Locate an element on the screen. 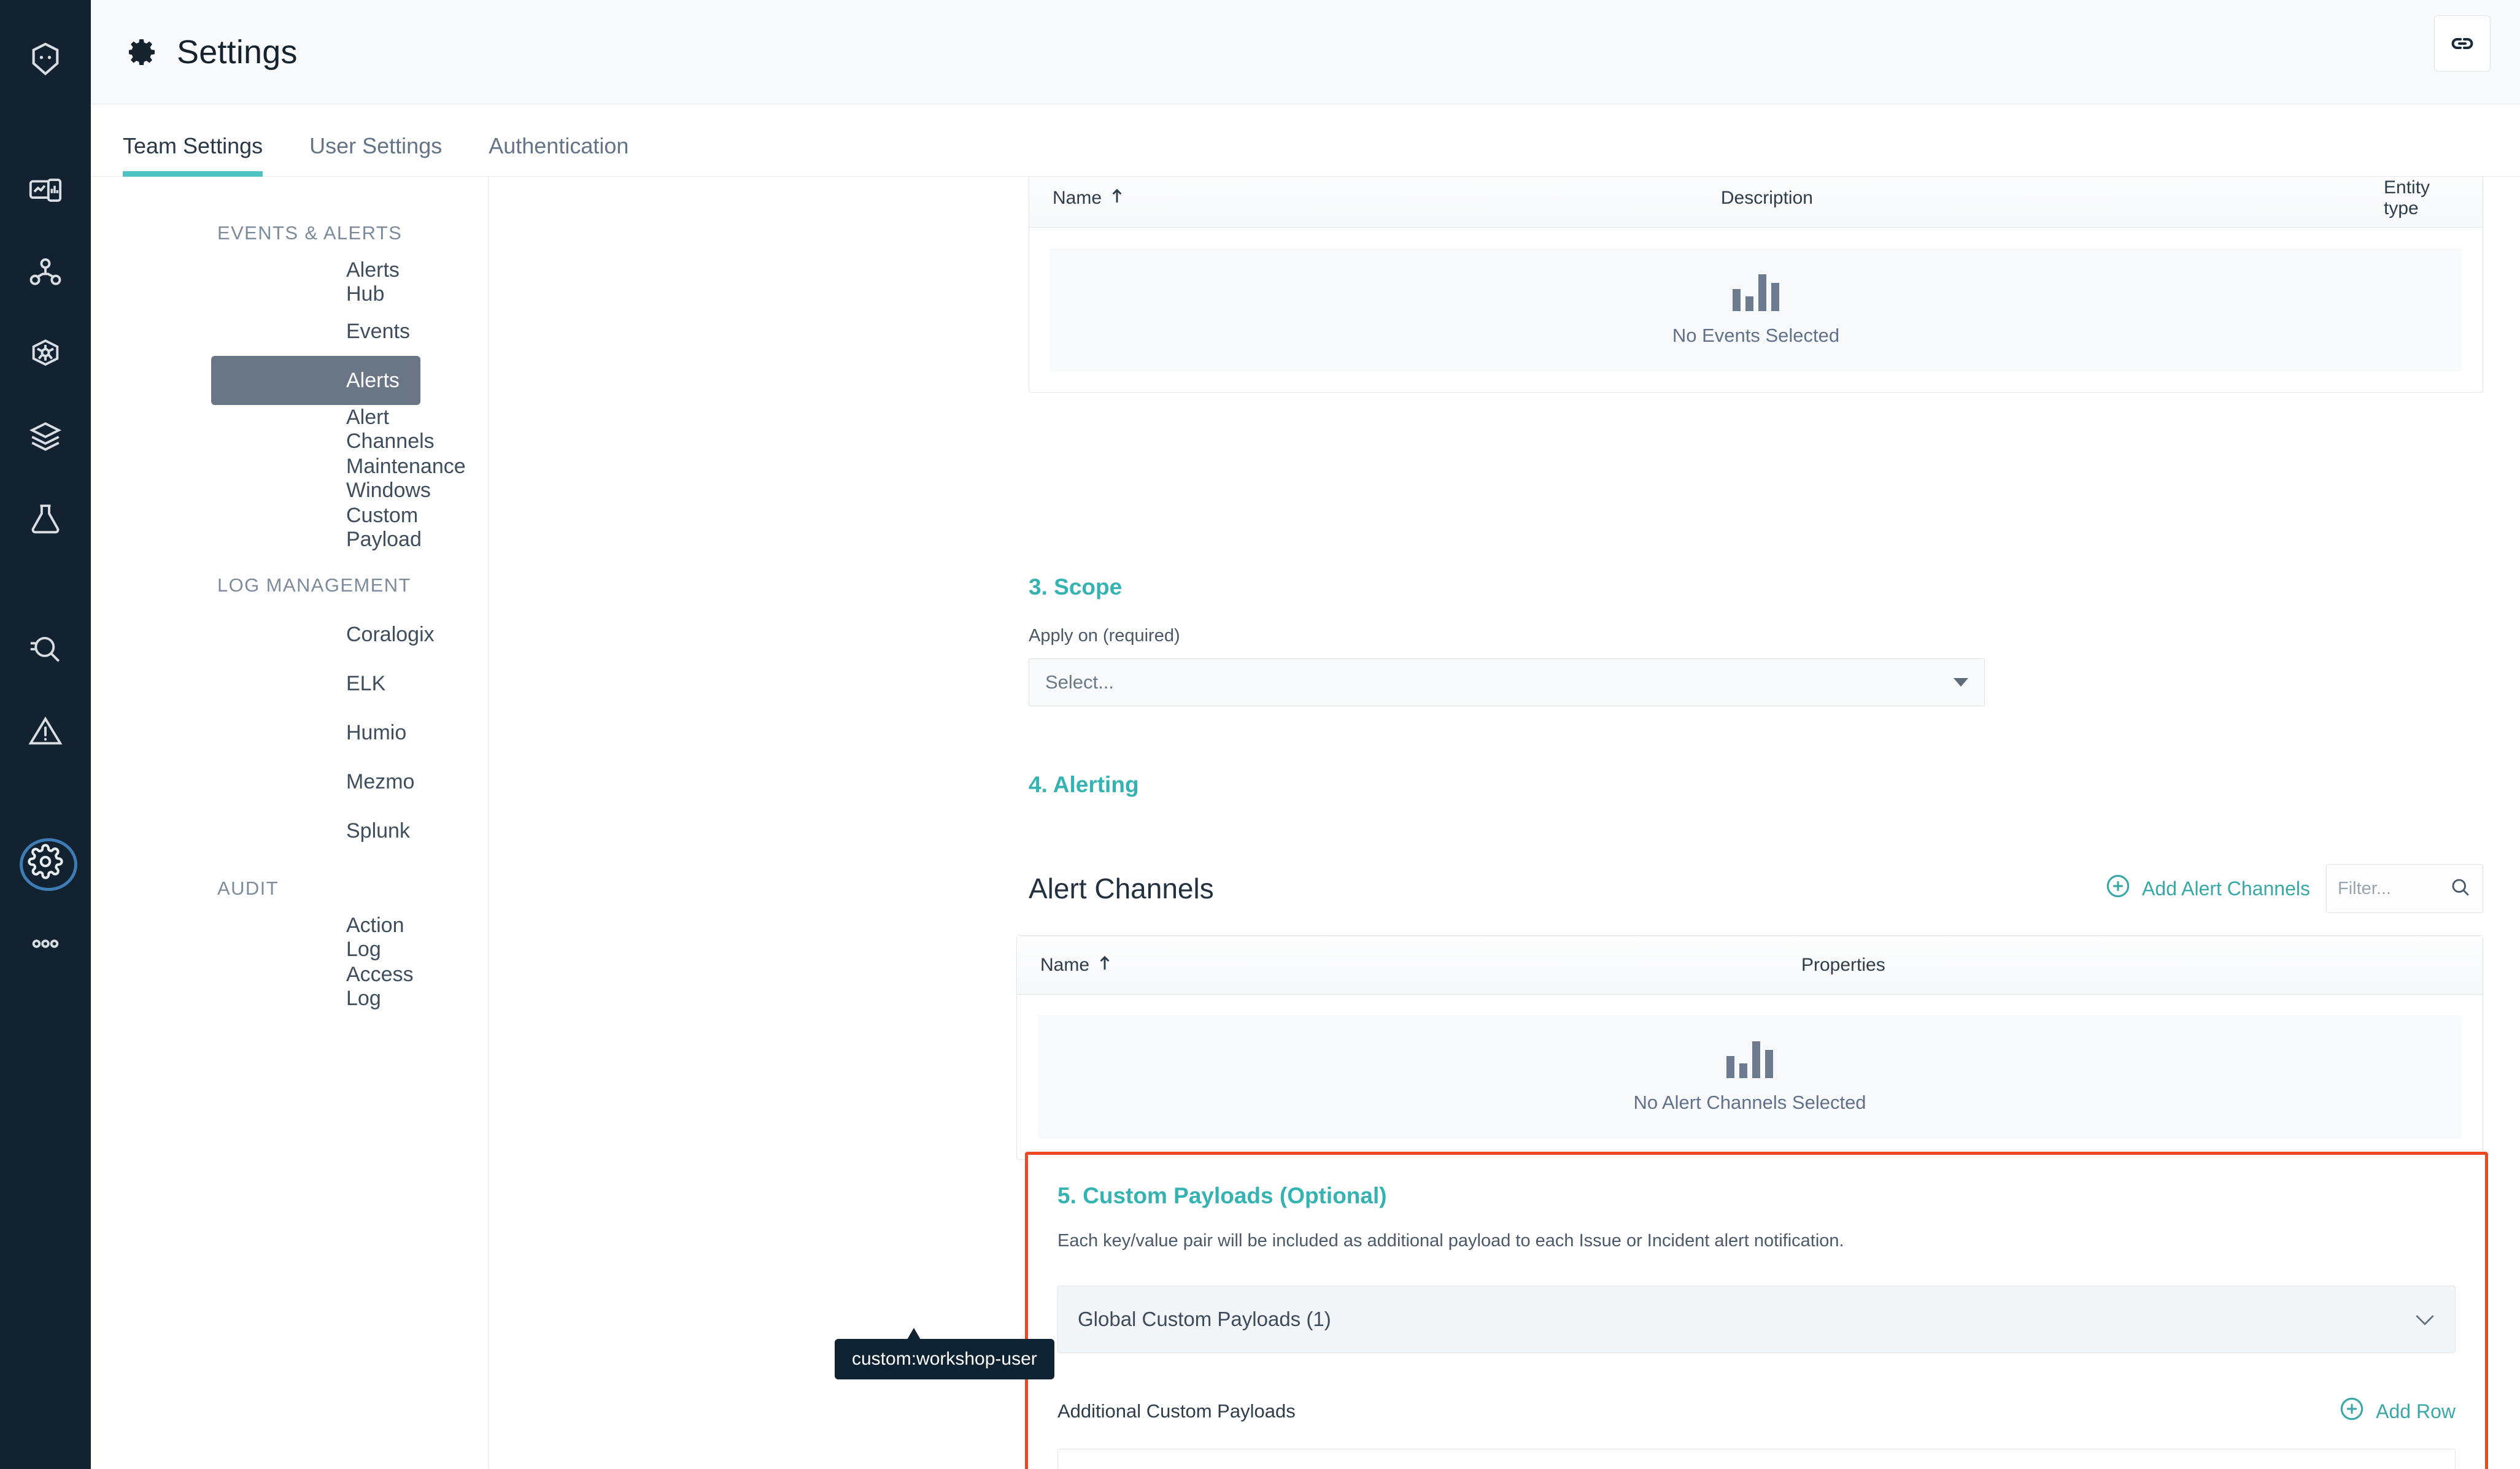 This screenshot has width=2520, height=1469. global-custom-payloads-label: Global Custom Payloads (1) is located at coordinates (1204, 1319).